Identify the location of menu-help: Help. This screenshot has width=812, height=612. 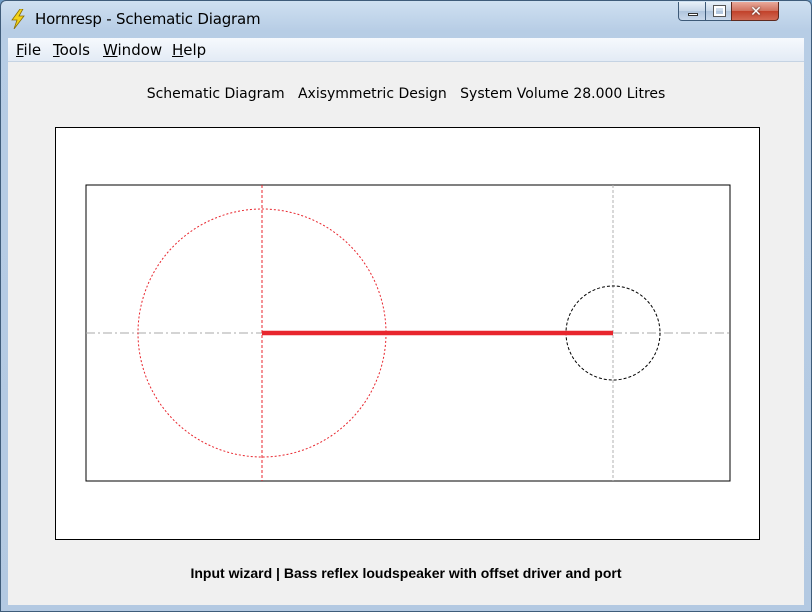
(189, 50).